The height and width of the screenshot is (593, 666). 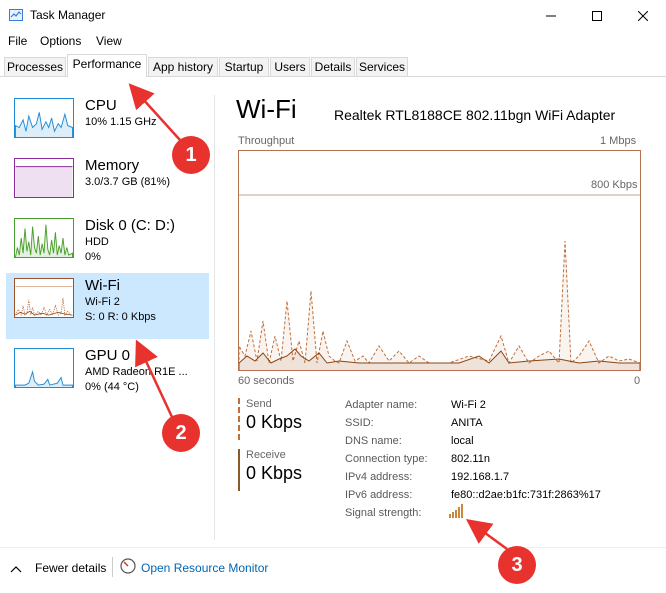 I want to click on sidebar-item-title: GPU 0, so click(x=108, y=355).